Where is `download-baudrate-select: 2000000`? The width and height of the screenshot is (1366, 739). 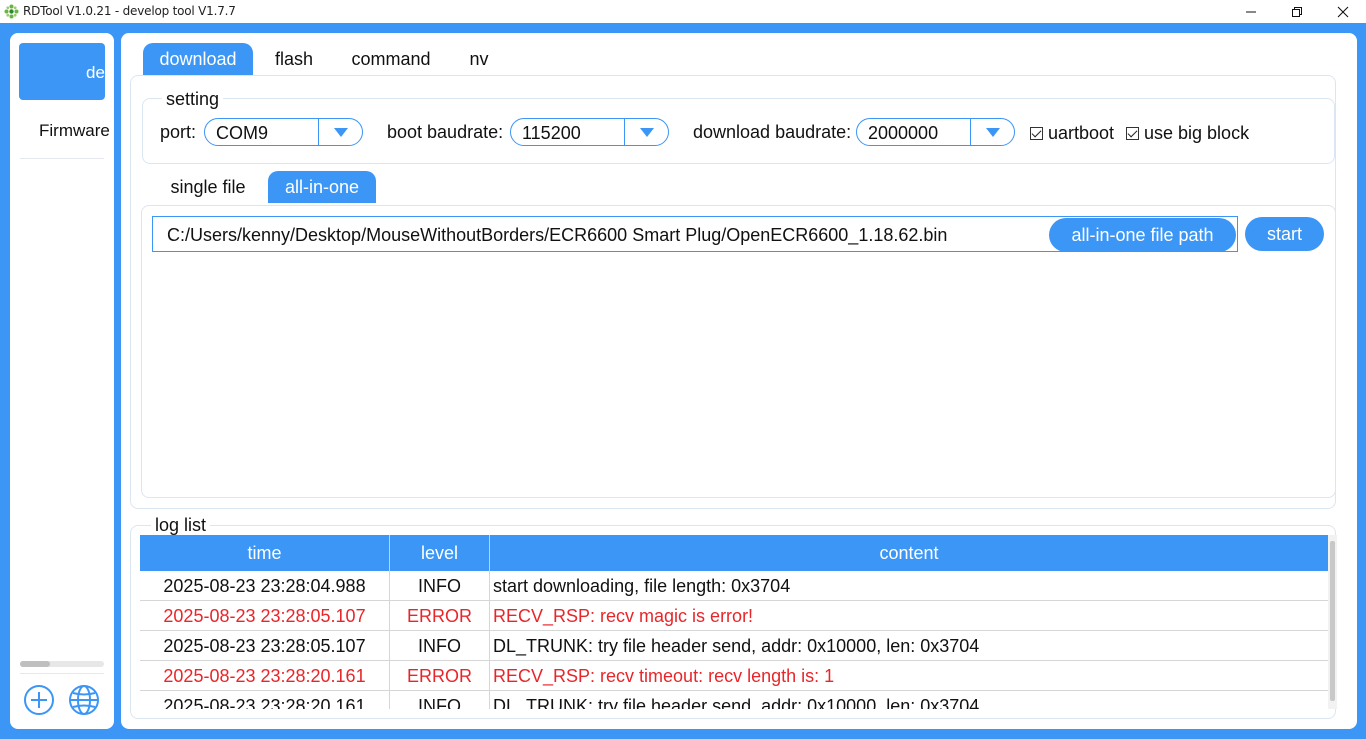
download-baudrate-select: 2000000 is located at coordinates (935, 132).